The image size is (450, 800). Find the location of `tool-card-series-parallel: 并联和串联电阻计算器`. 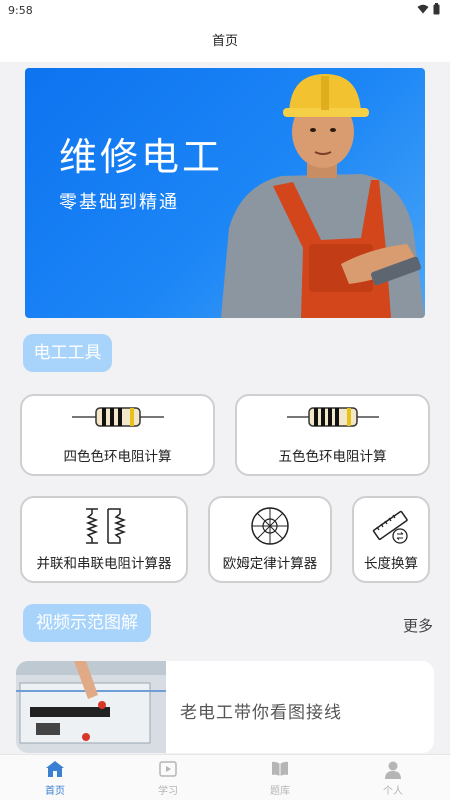

tool-card-series-parallel: 并联和串联电阻计算器 is located at coordinates (104, 539).